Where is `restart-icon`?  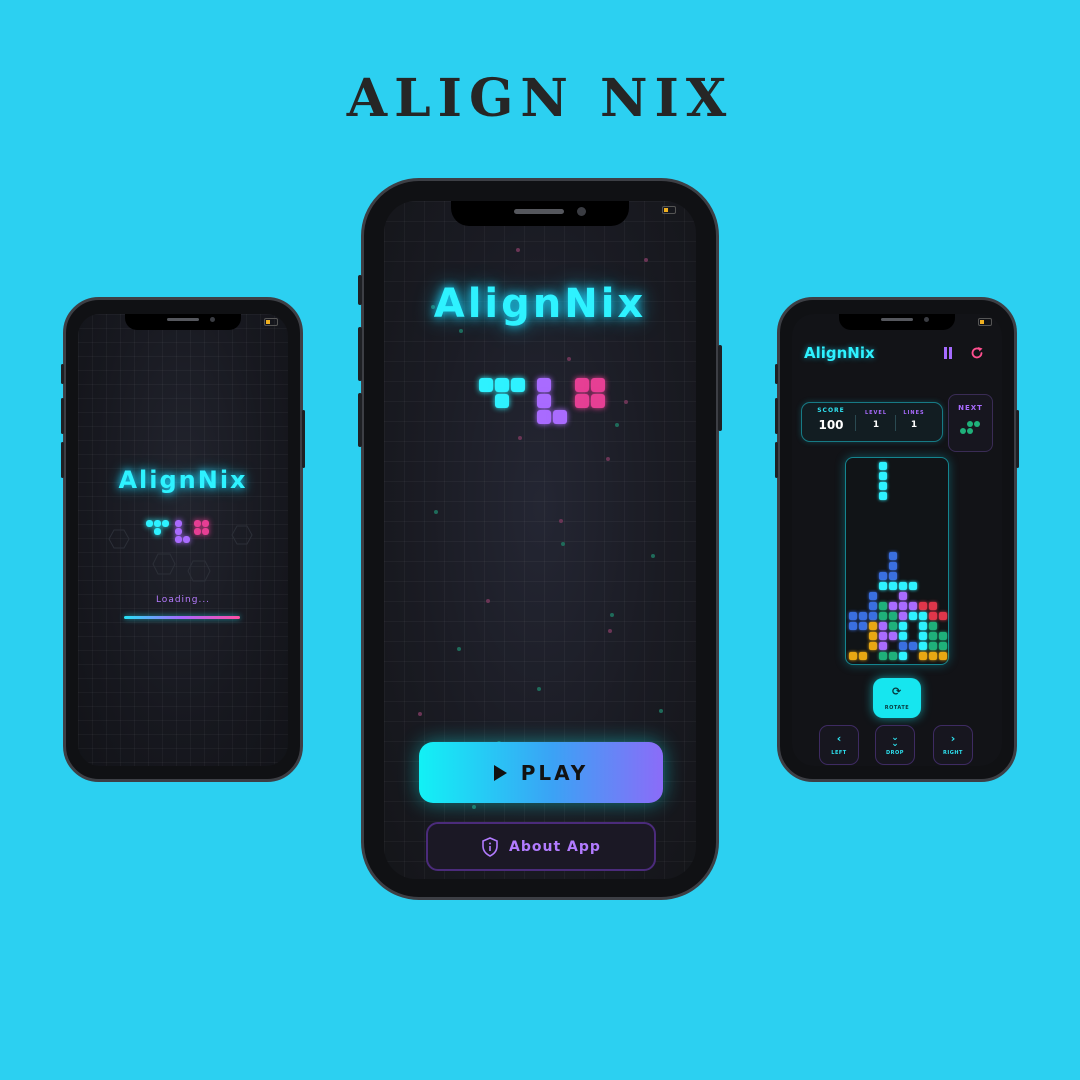
restart-icon is located at coordinates (977, 353).